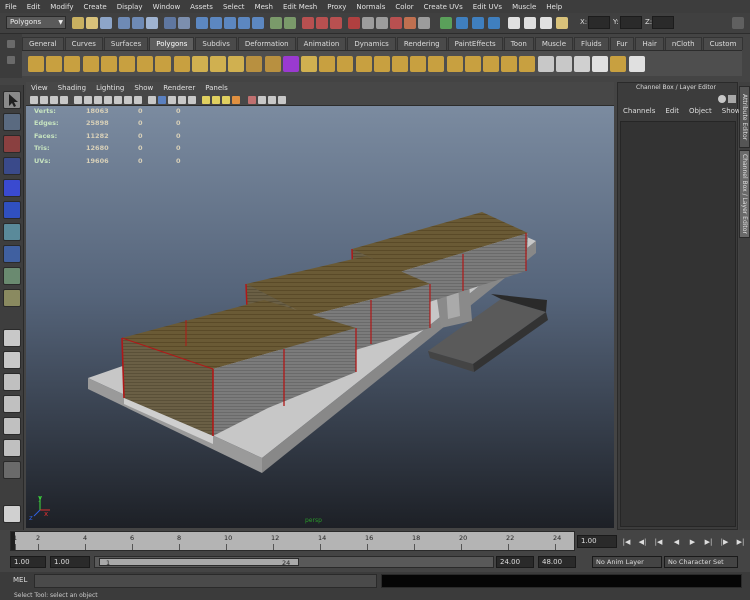  What do you see at coordinates (732, 99) in the screenshot?
I see `panel-float-icon` at bounding box center [732, 99].